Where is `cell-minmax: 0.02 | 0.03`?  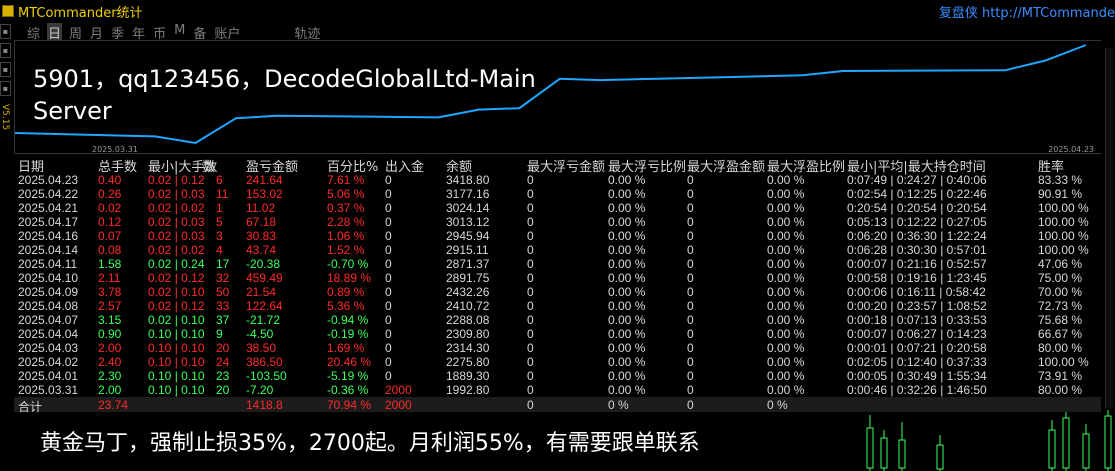 cell-minmax: 0.02 | 0.03 is located at coordinates (176, 236).